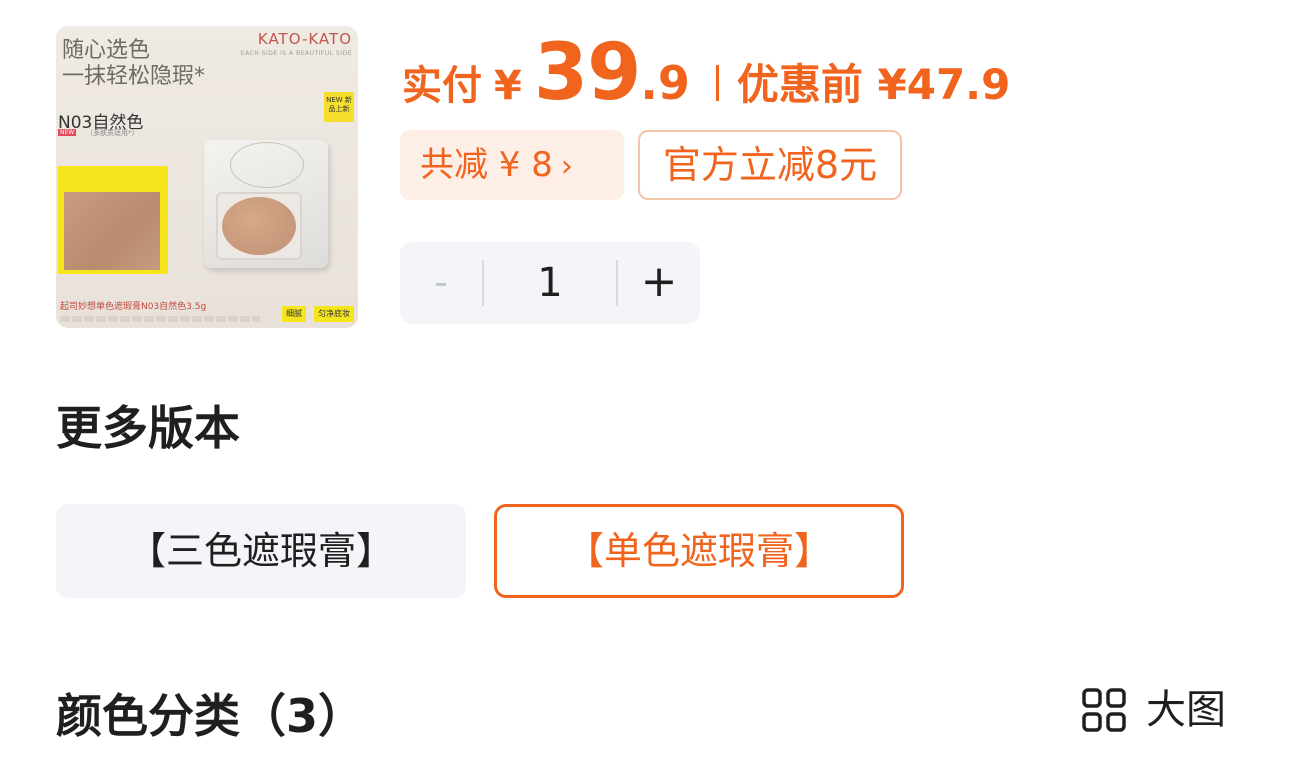 This screenshot has width=1290, height=768. I want to click on official-discount-badge: 官方立减8元, so click(770, 165).